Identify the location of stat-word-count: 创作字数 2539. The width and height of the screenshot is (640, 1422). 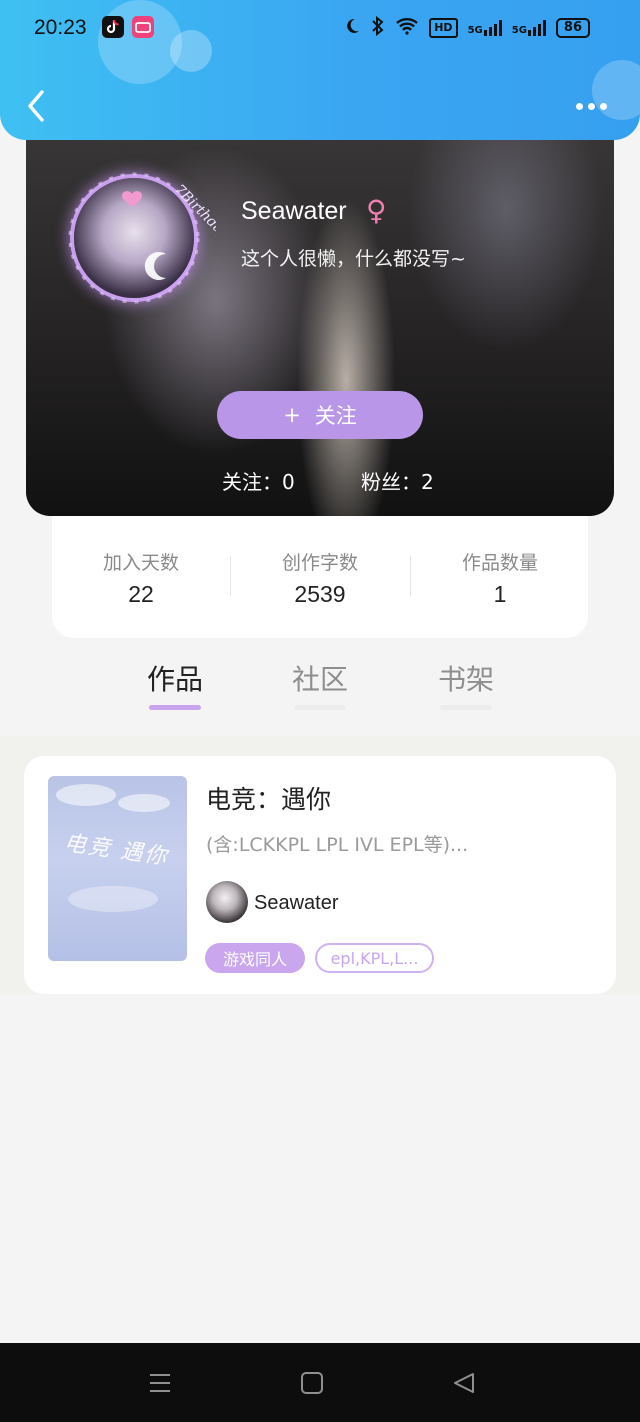
(320, 578).